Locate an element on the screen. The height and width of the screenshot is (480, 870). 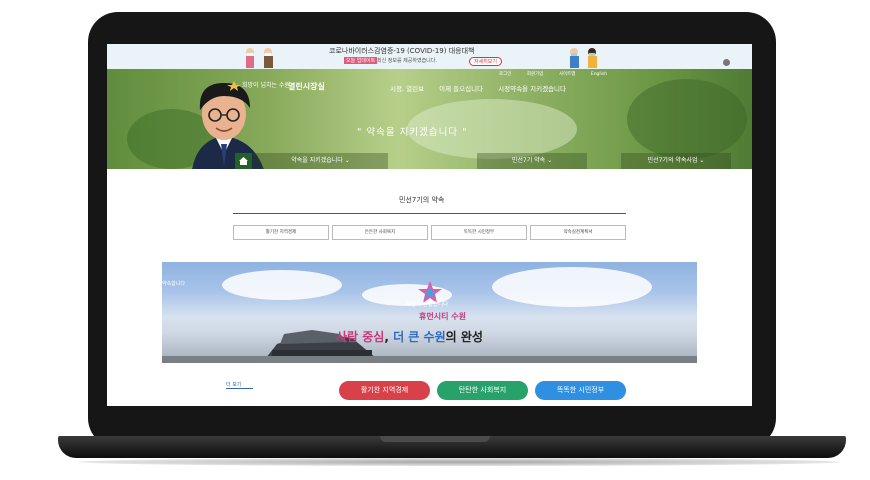
tab-government: 똑똑한 시민정부 is located at coordinates (479, 232).